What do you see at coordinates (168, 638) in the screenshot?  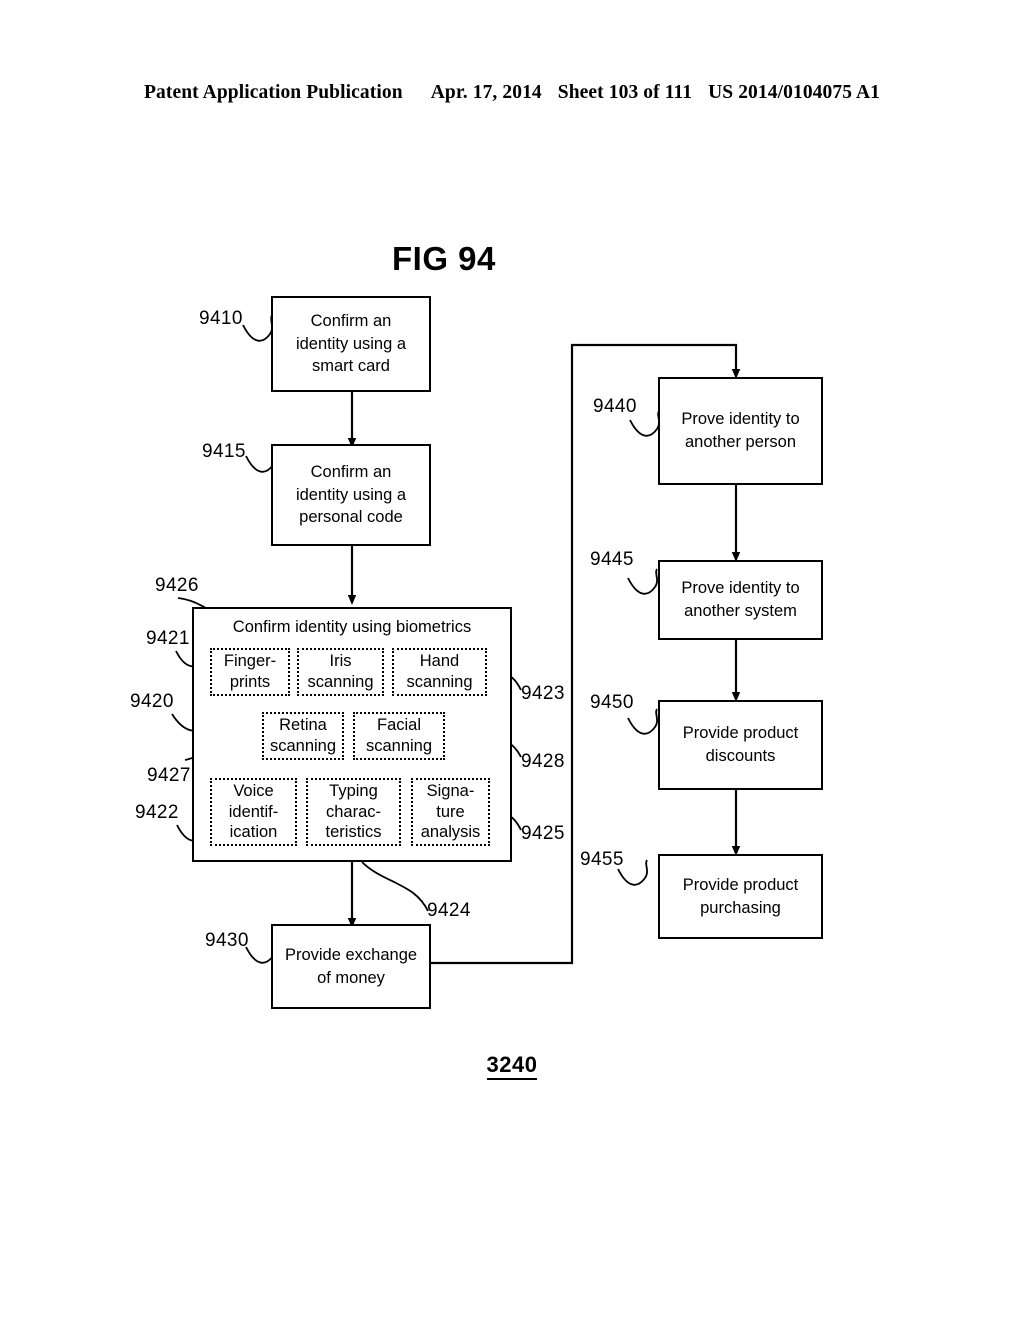 I see `ref-9421: 9421` at bounding box center [168, 638].